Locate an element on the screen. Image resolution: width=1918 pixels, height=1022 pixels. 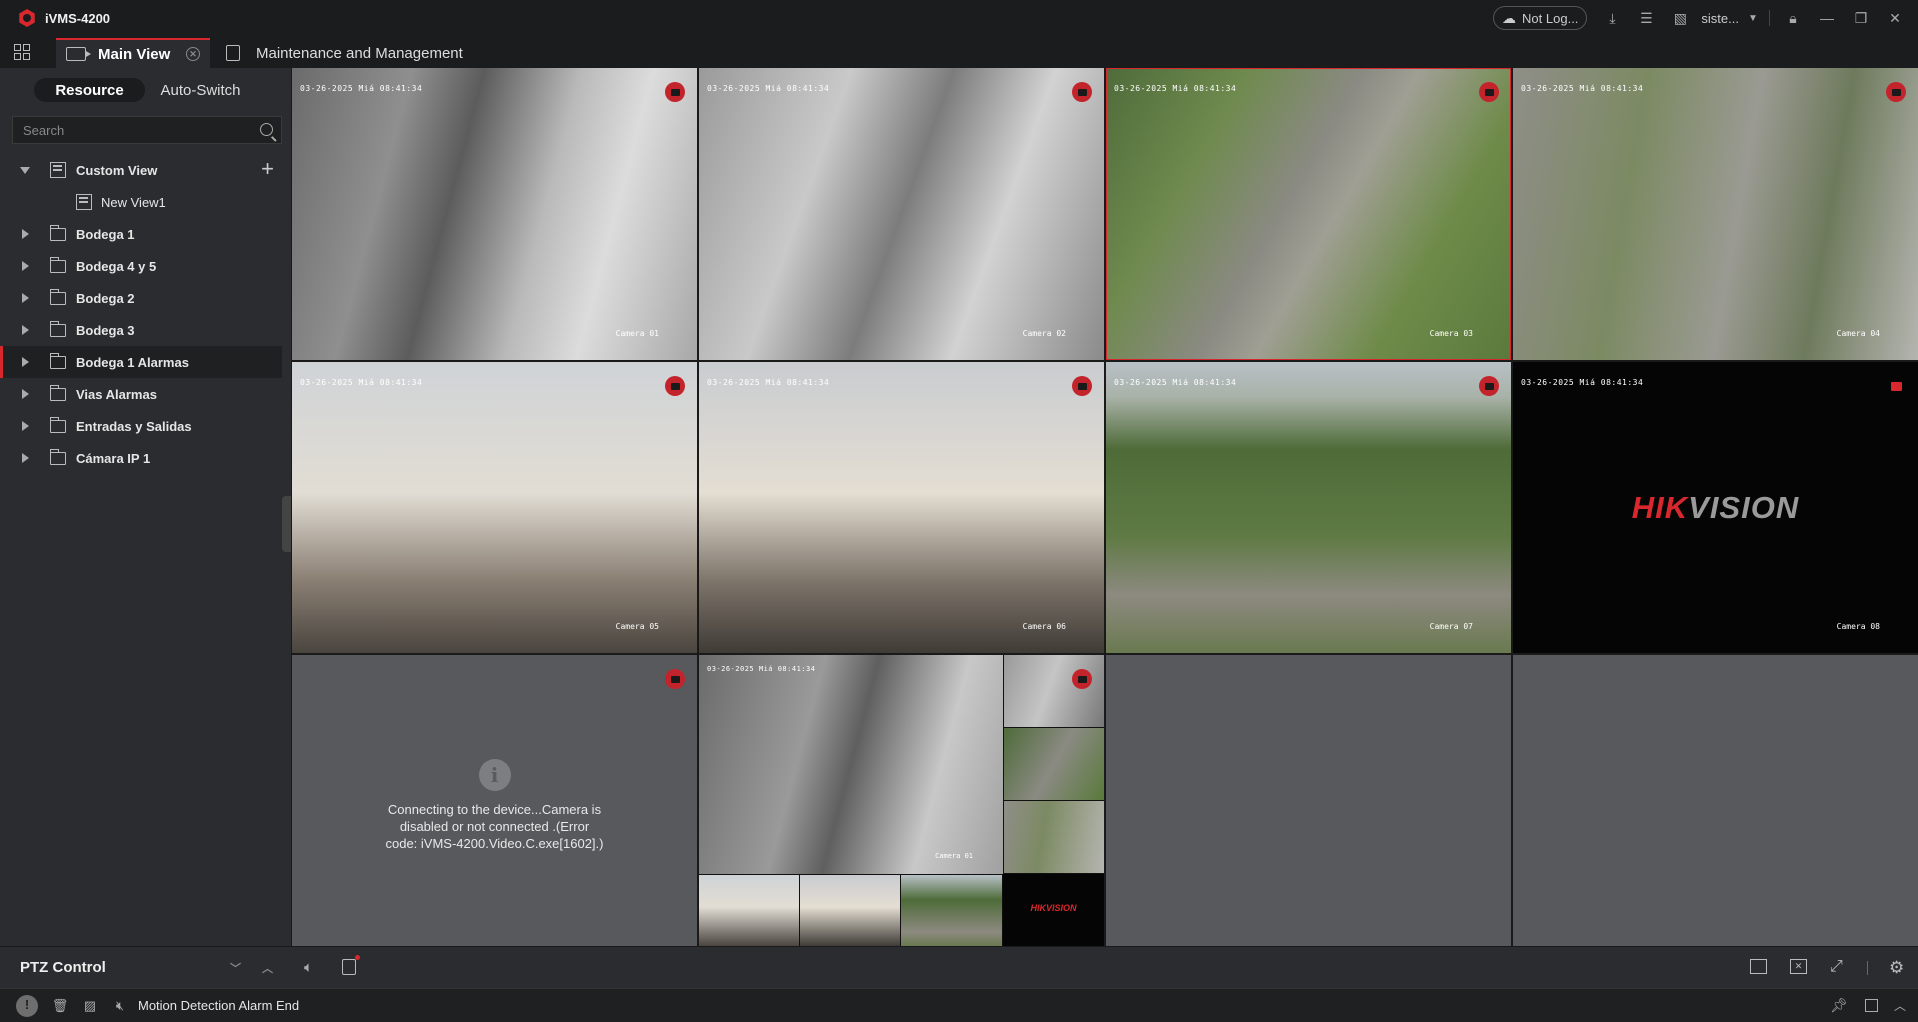
tab-main-view: Main View ✕ is located at coordinates (133, 53).